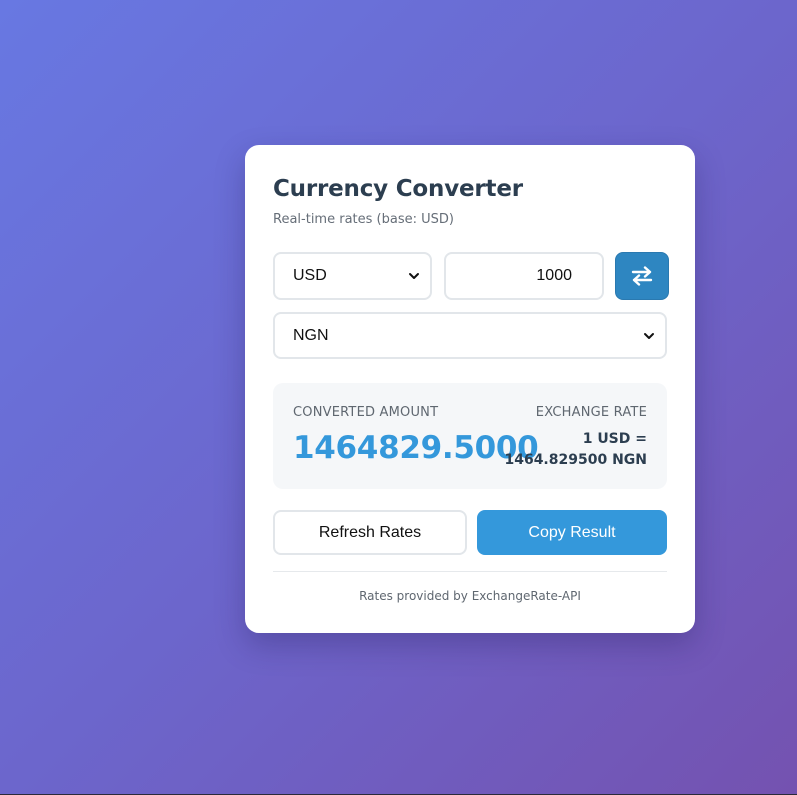 Image resolution: width=797 pixels, height=795 pixels. I want to click on exchange-rate-value: 1 USD = 1464.829500 NGN, so click(575, 450).